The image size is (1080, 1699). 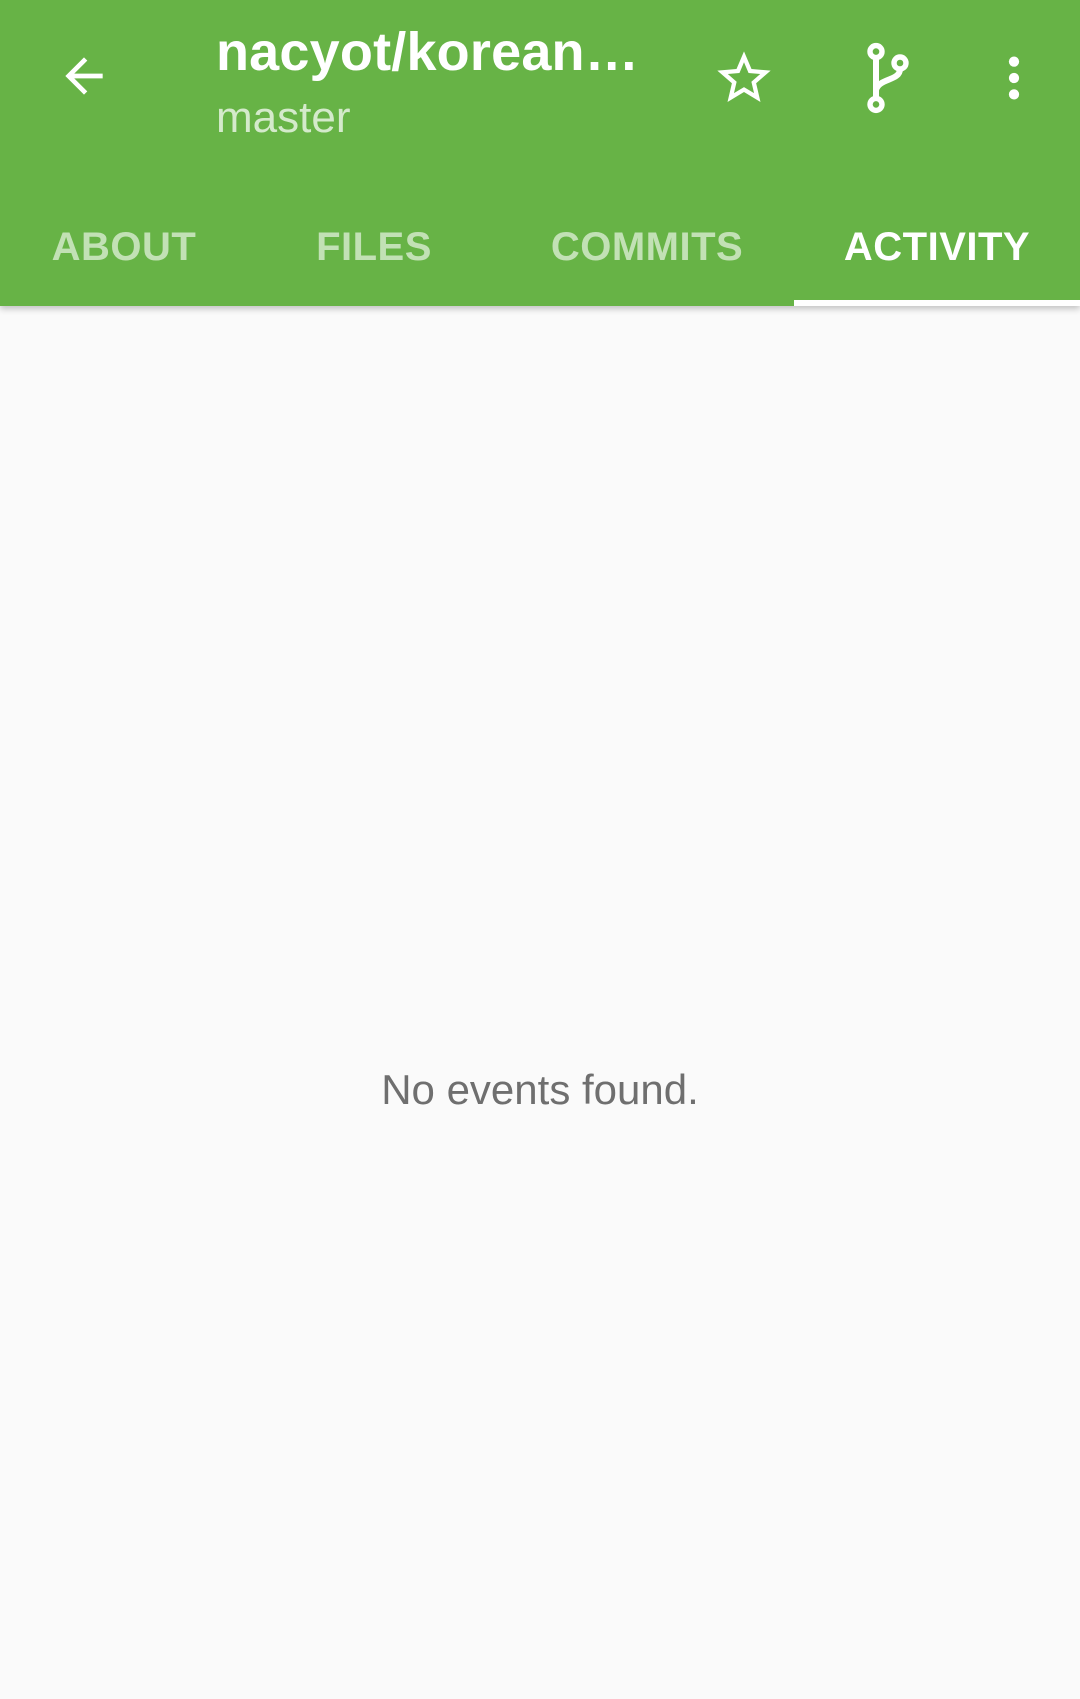 I want to click on tab-activity: ACTIVITY, so click(x=937, y=247).